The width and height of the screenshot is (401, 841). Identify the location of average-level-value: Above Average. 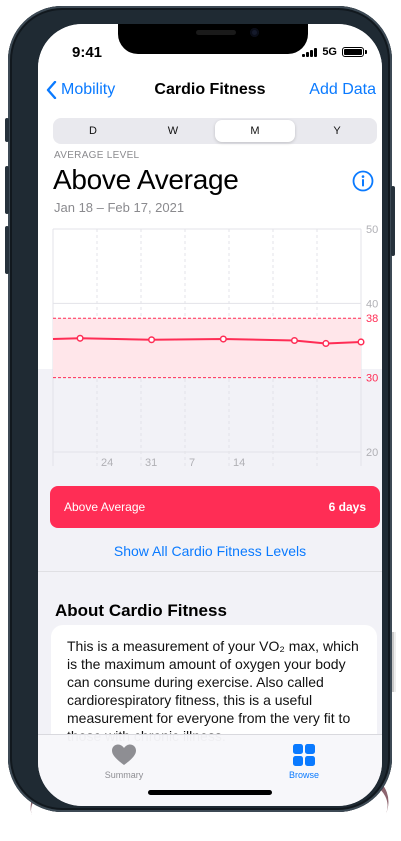
(146, 179).